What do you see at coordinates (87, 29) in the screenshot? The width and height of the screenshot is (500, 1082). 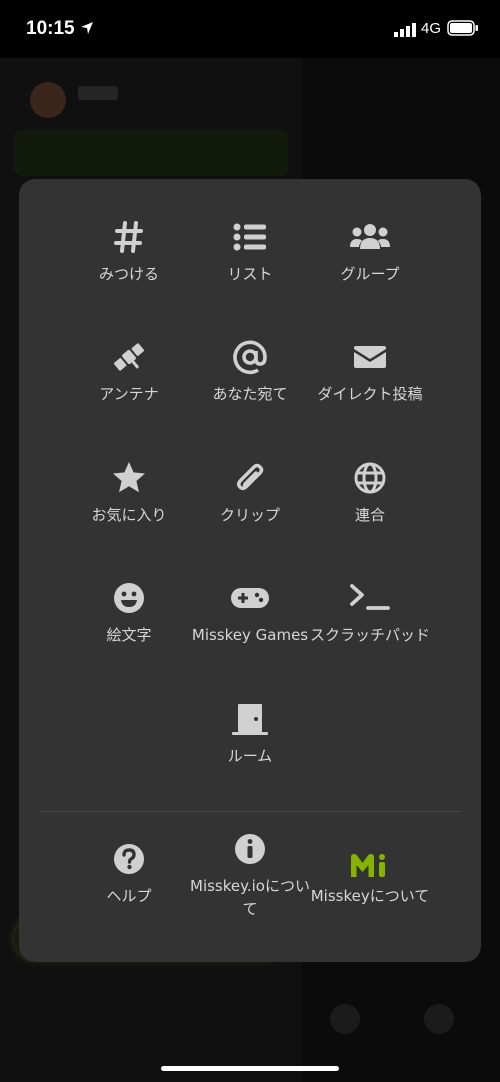 I see `location-arrow-icon` at bounding box center [87, 29].